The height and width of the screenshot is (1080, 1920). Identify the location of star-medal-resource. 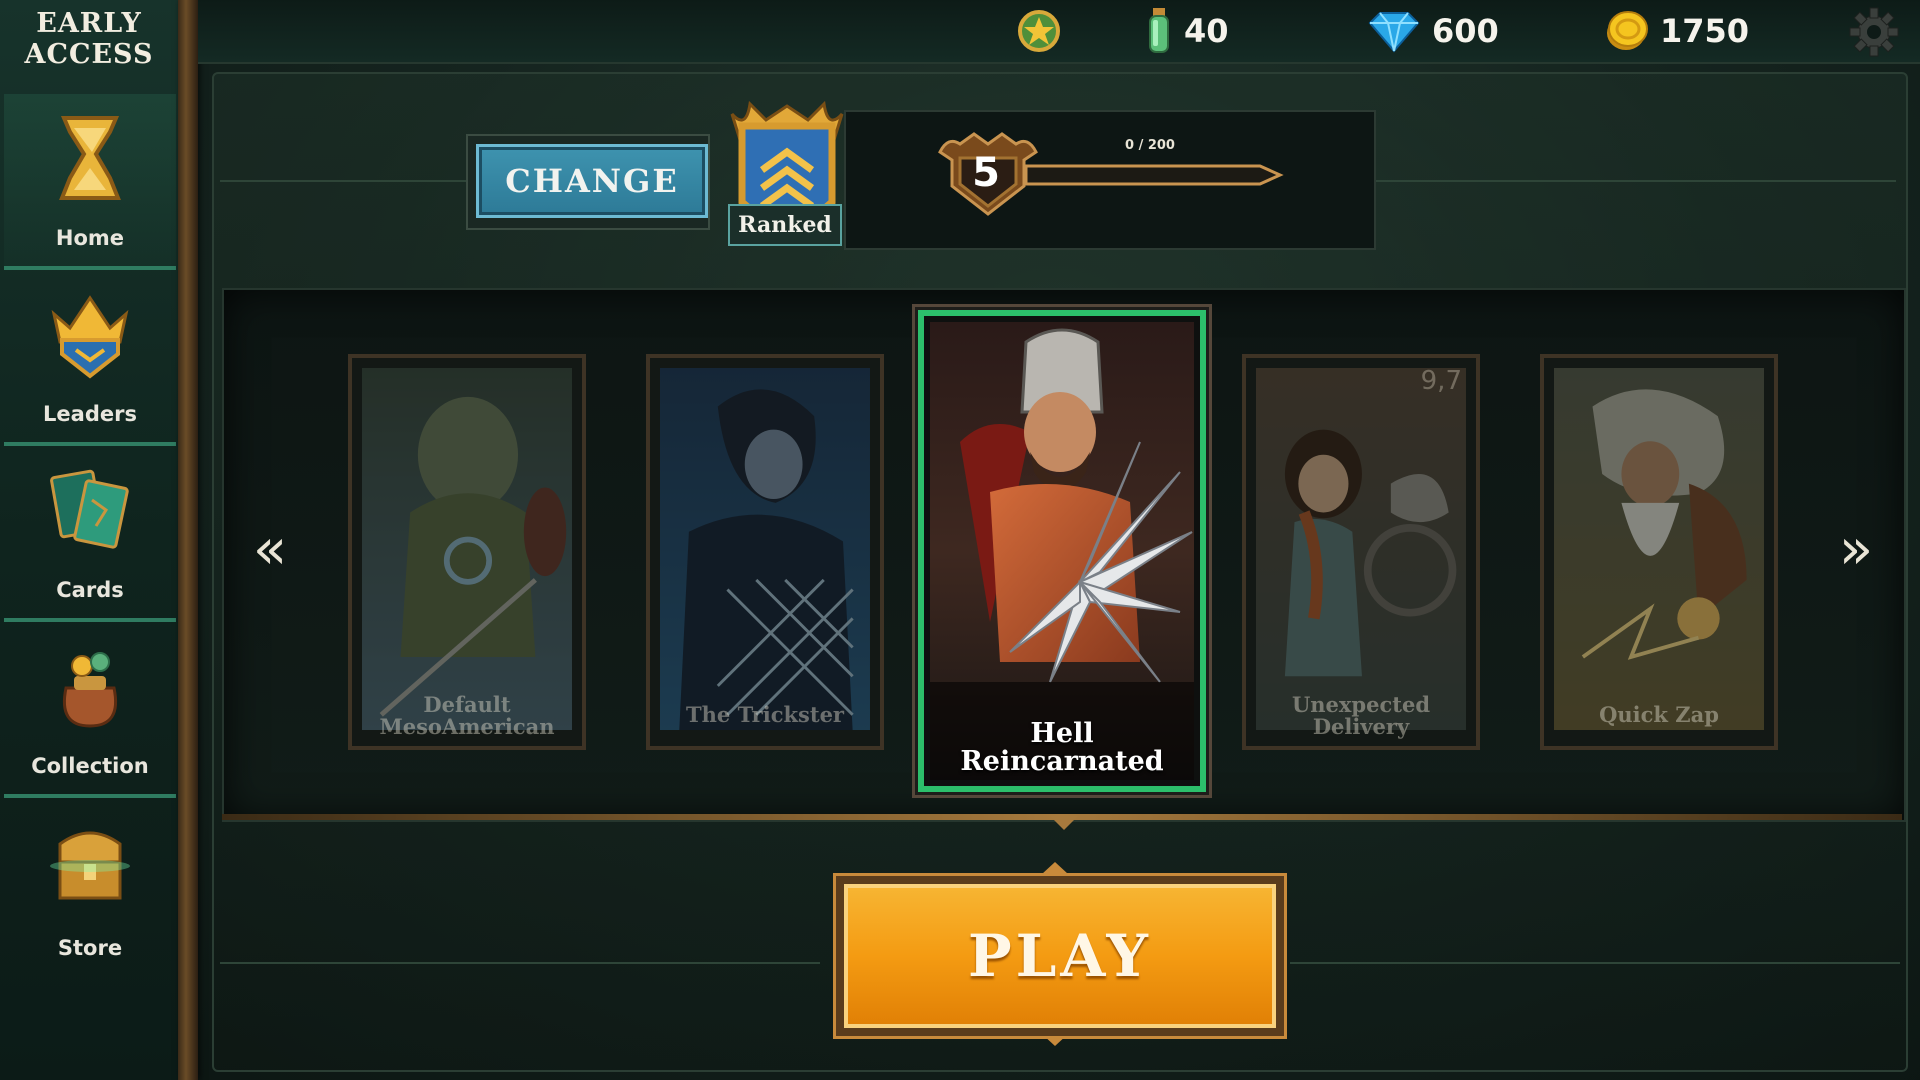
(1039, 31).